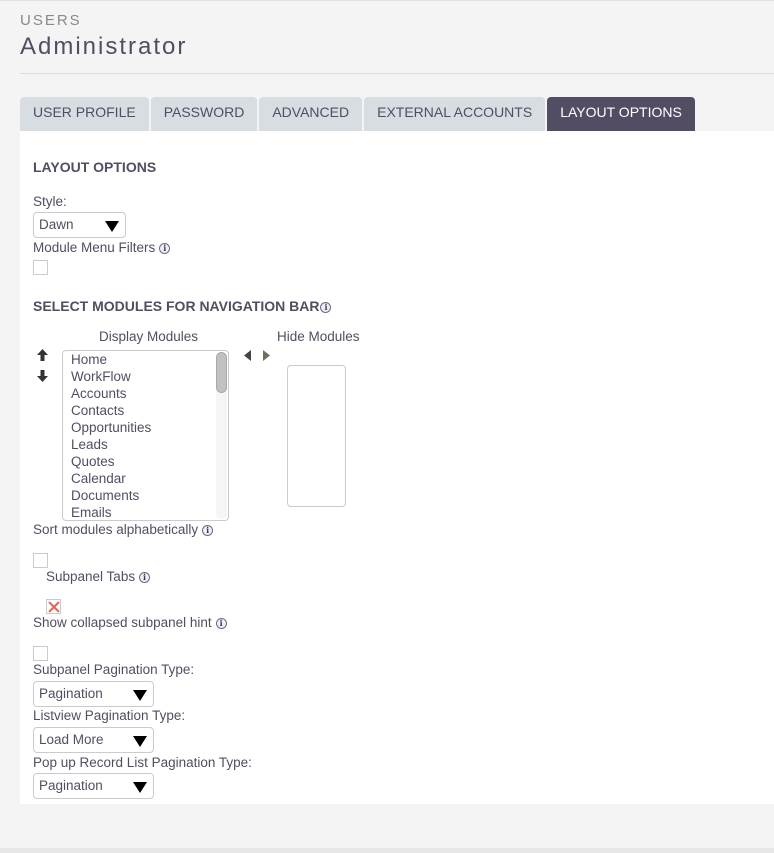 The height and width of the screenshot is (853, 774). What do you see at coordinates (221, 372) in the screenshot?
I see `scrollbar-thumb` at bounding box center [221, 372].